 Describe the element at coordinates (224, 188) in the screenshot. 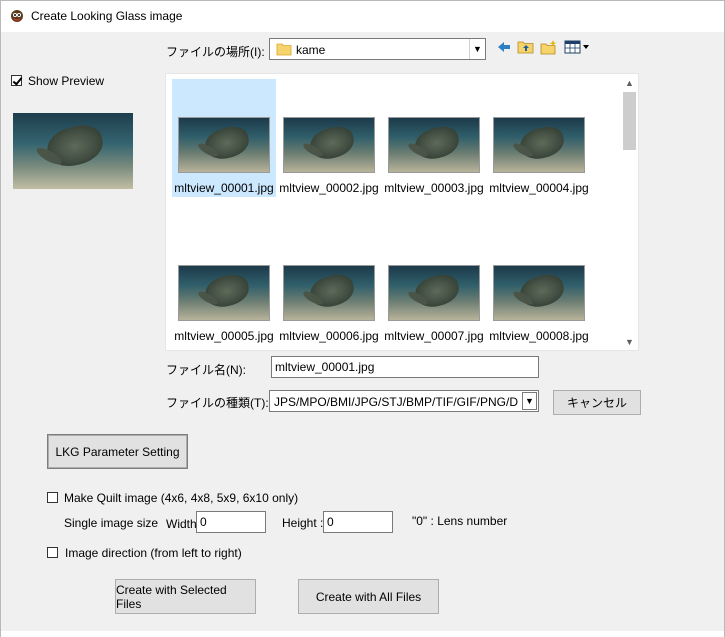

I see `file-name-text: mltview_00001.jpg` at that location.